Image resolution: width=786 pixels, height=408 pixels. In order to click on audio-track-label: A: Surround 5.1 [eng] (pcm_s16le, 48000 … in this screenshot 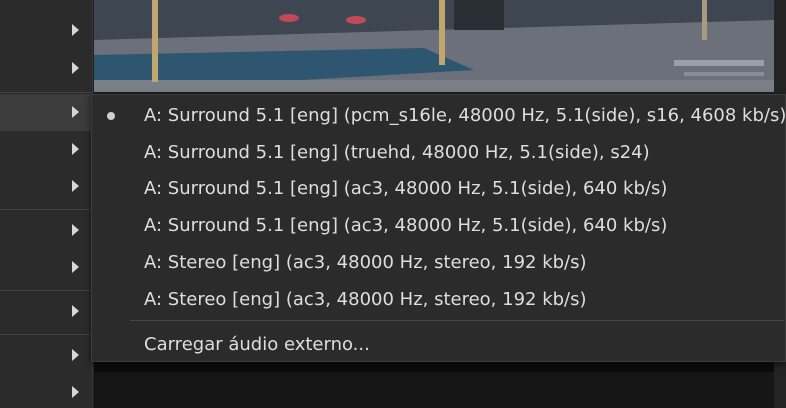, I will do `click(465, 115)`.